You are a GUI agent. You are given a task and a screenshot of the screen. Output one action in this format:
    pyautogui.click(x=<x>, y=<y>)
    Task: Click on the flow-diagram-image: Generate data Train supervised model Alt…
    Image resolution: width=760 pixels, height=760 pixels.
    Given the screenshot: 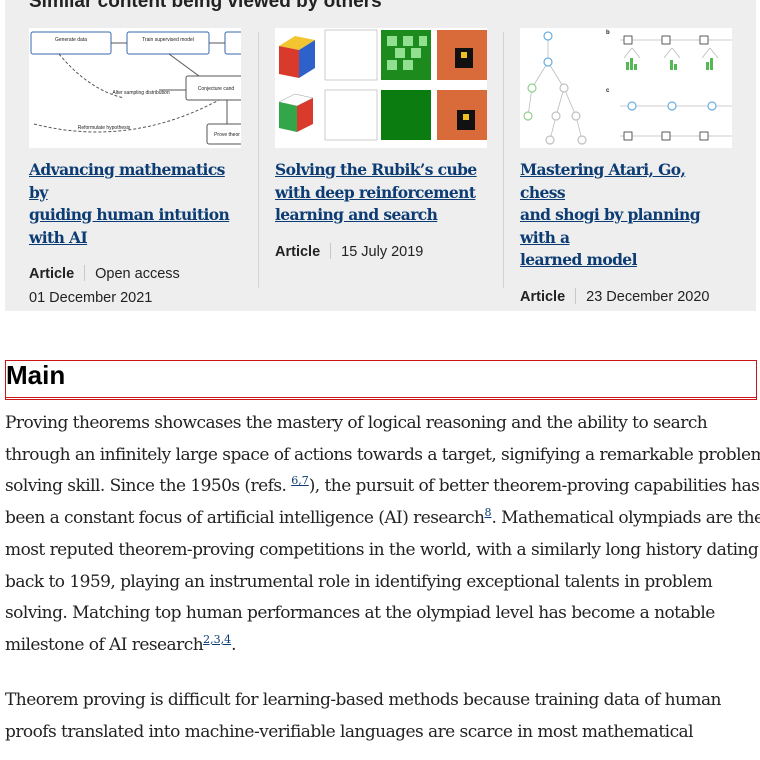 What is the action you would take?
    pyautogui.click(x=135, y=88)
    